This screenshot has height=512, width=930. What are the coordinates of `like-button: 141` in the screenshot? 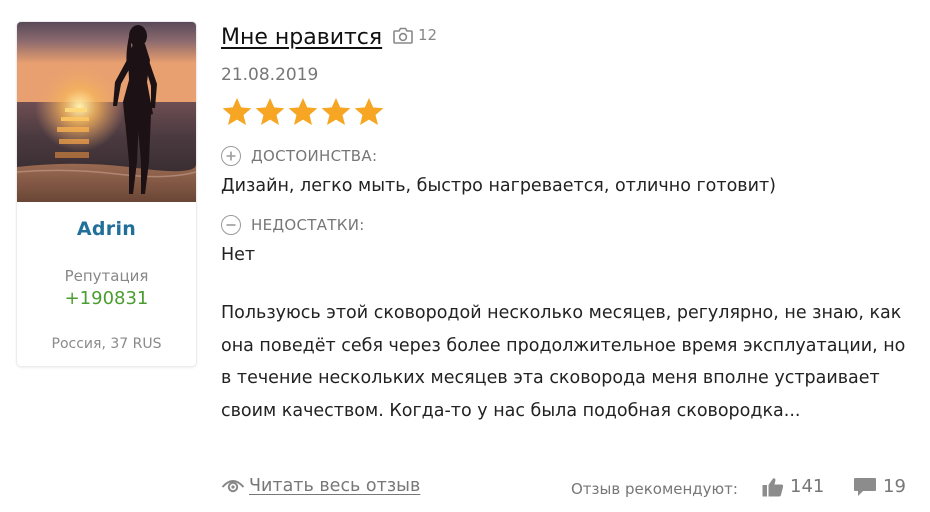 It's located at (793, 486).